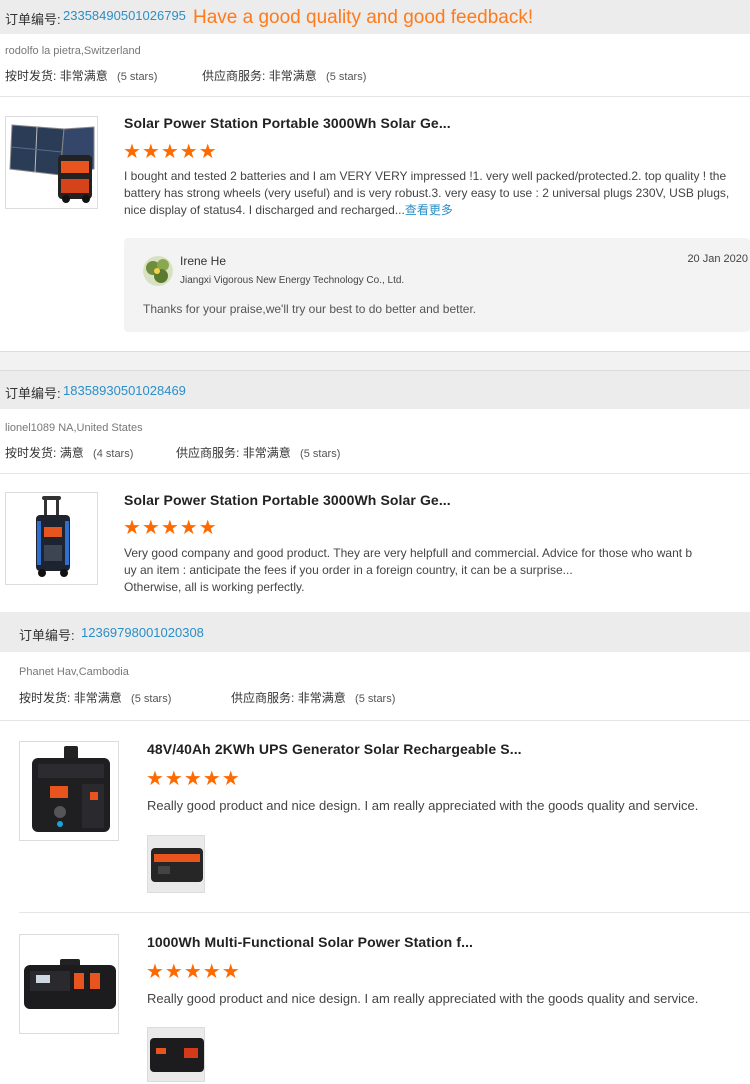  What do you see at coordinates (51, 538) in the screenshot?
I see `product-image-trolley-battery` at bounding box center [51, 538].